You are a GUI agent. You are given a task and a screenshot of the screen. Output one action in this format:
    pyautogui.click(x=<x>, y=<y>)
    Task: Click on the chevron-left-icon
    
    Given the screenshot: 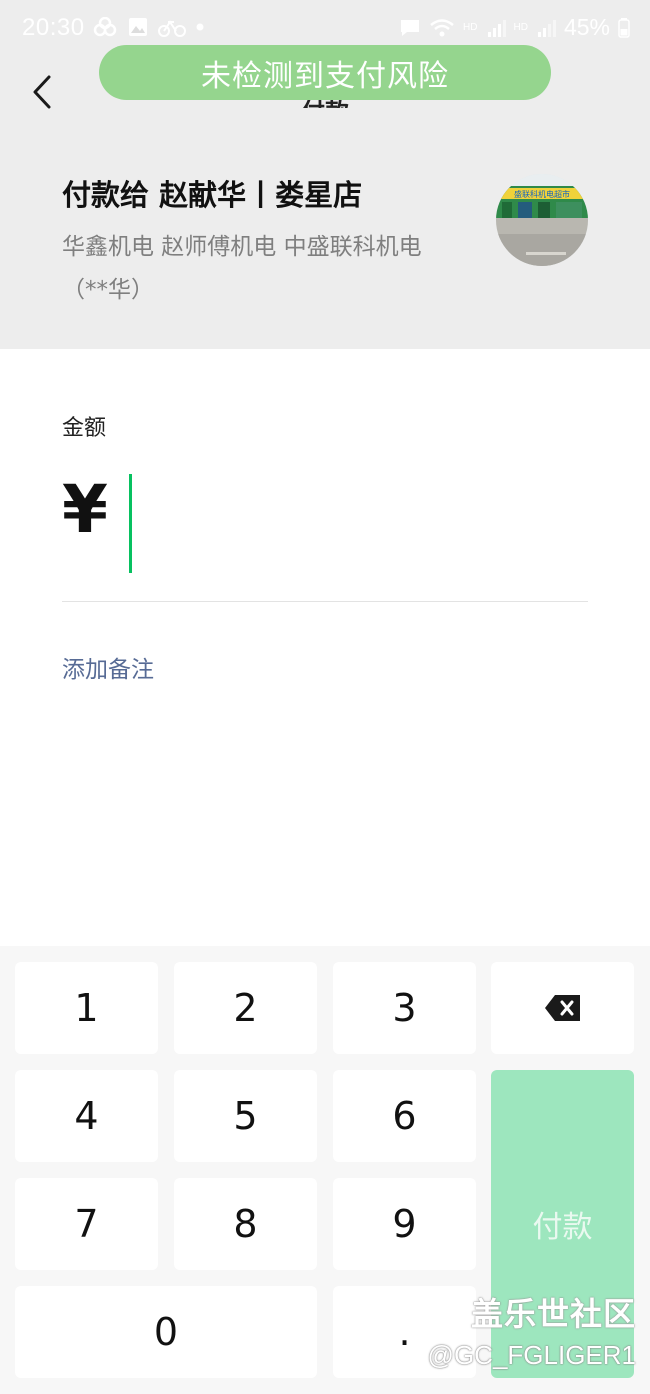 What is the action you would take?
    pyautogui.click(x=42, y=92)
    